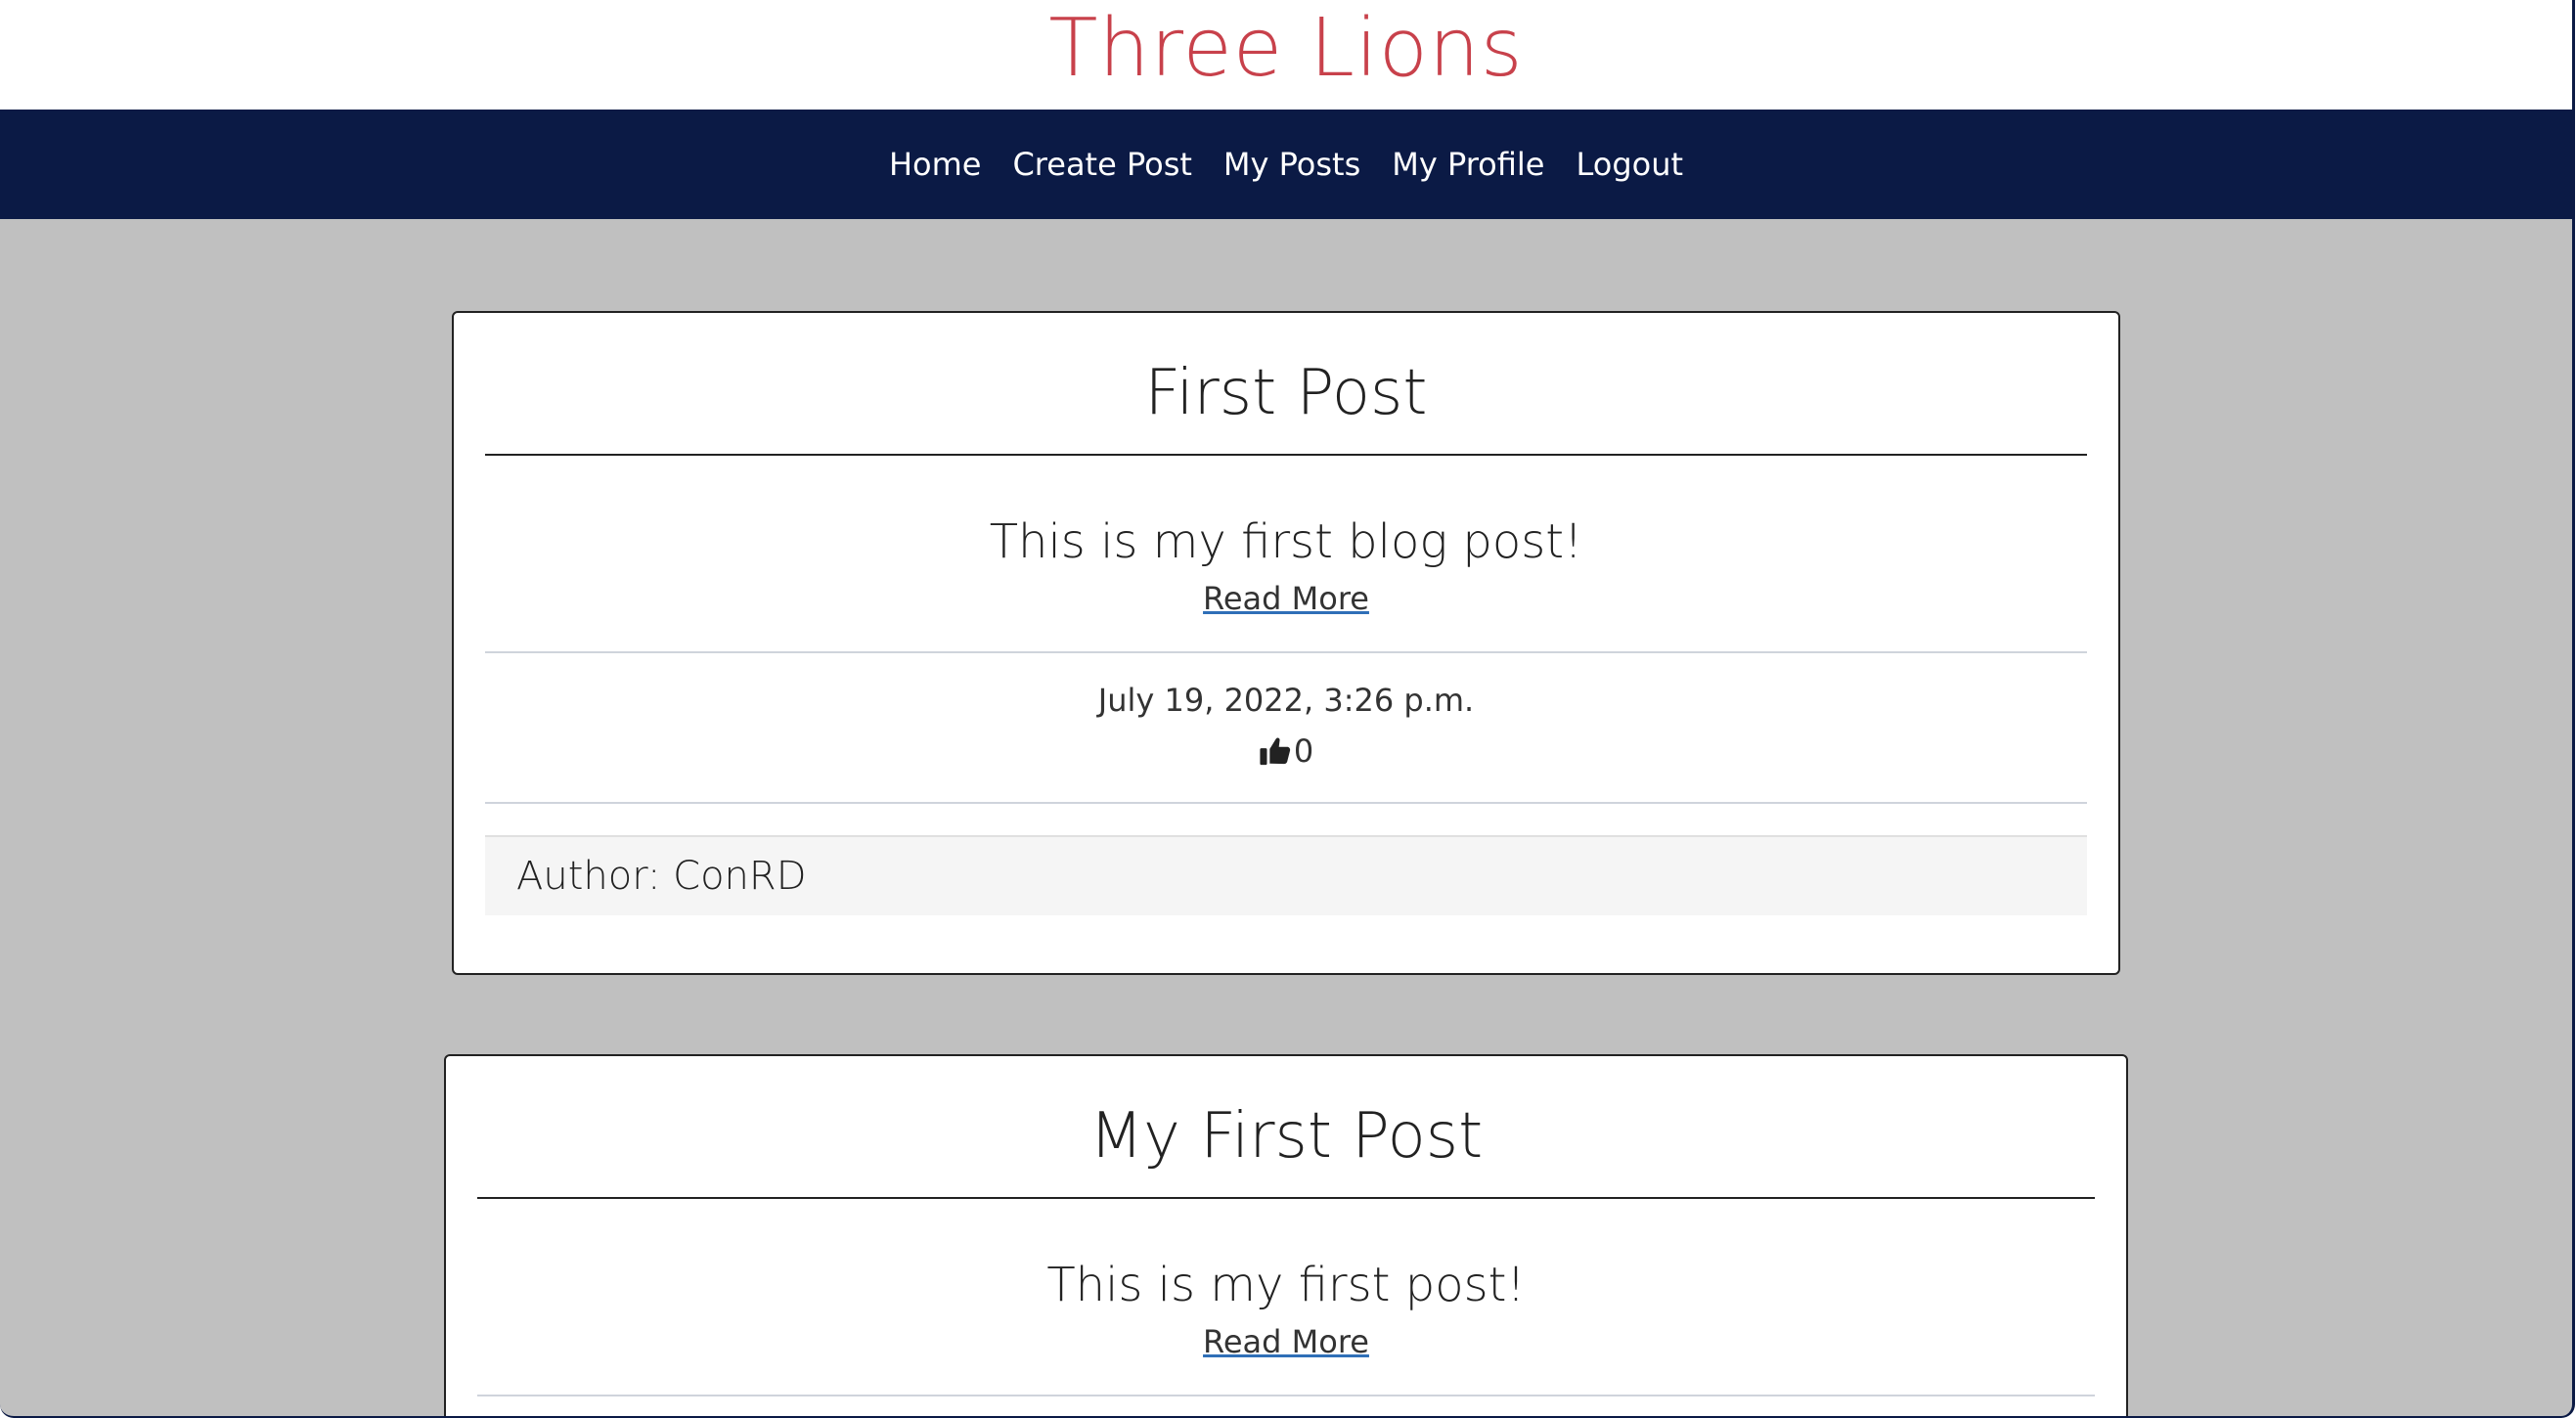  Describe the element at coordinates (1286, 700) in the screenshot. I see `post-date: July 19, 2022, 3:26 p.m.` at that location.